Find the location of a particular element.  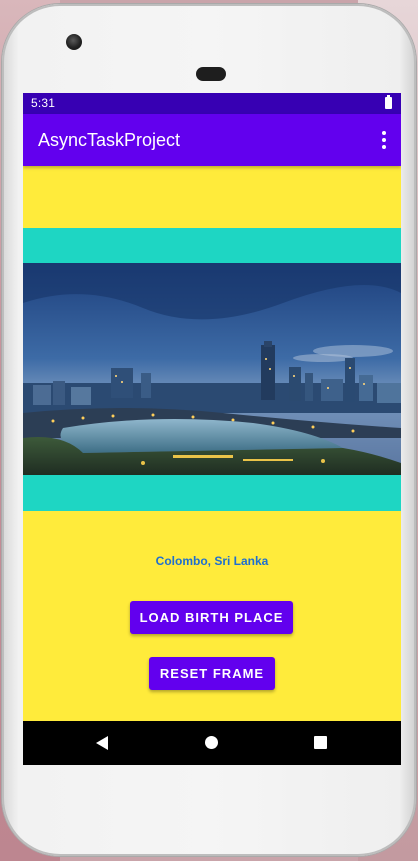

home-icon is located at coordinates (211, 742).